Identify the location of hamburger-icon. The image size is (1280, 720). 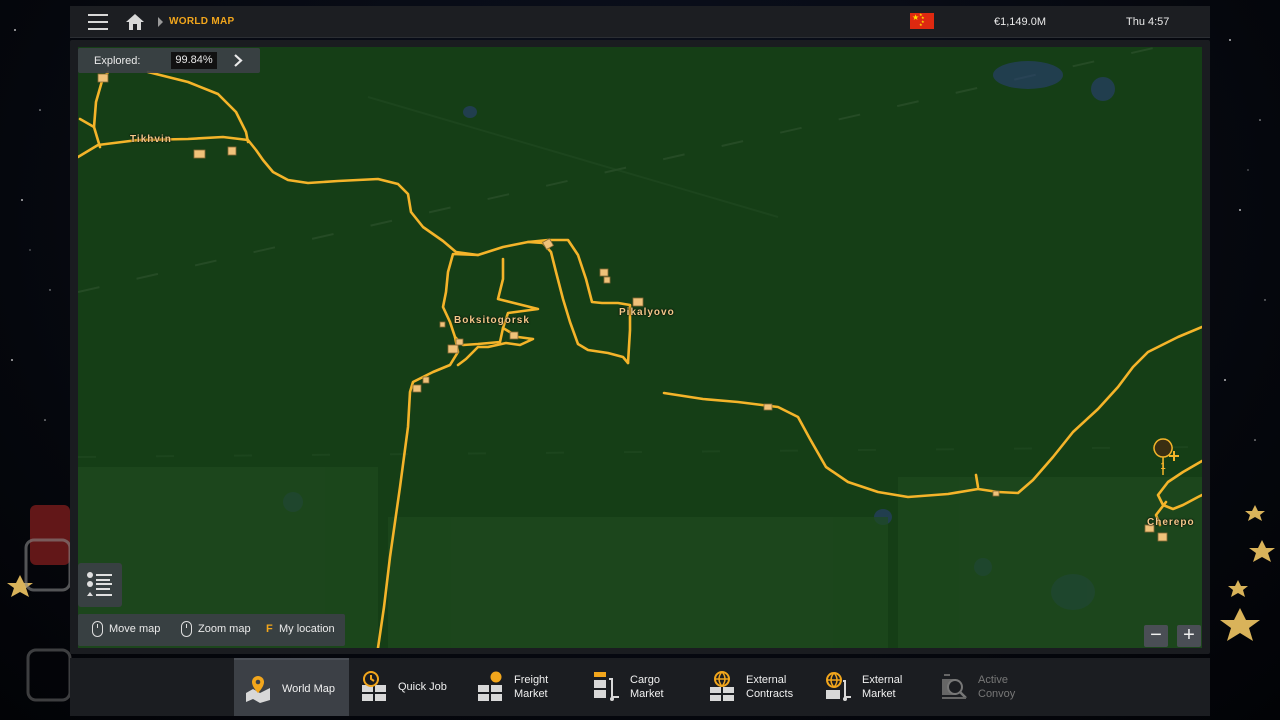
(98, 22).